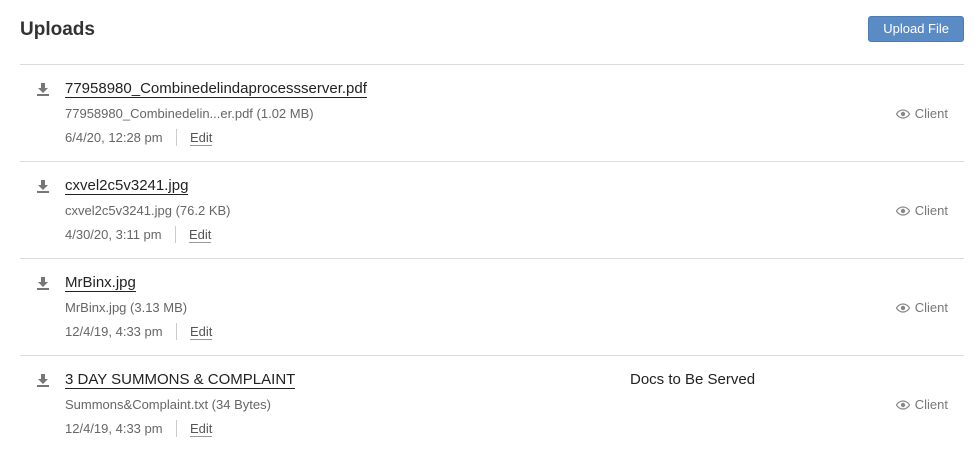 This screenshot has height=452, width=979. What do you see at coordinates (57, 29) in the screenshot?
I see `page-title: Uploads` at bounding box center [57, 29].